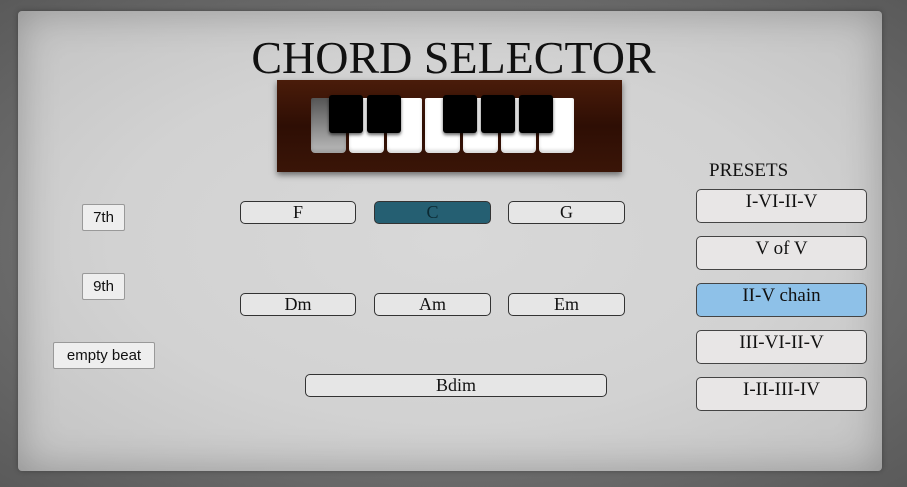 This screenshot has width=907, height=487. Describe the element at coordinates (104, 355) in the screenshot. I see `empty-beat-button: empty beat` at that location.